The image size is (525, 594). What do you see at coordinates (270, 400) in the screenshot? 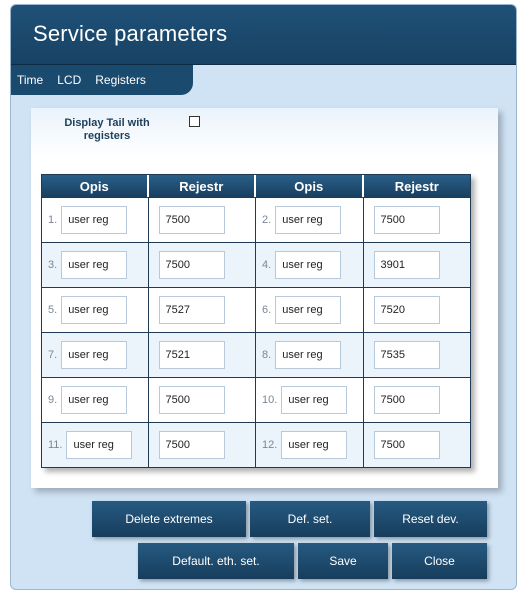
I see `register-number: 10.` at bounding box center [270, 400].